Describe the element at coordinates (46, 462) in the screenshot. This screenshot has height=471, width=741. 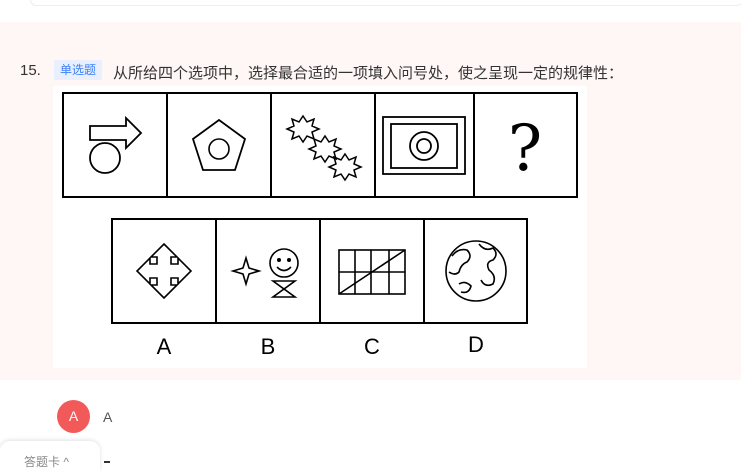
I see `answer-card-tab-label: 答题卡 ^` at that location.